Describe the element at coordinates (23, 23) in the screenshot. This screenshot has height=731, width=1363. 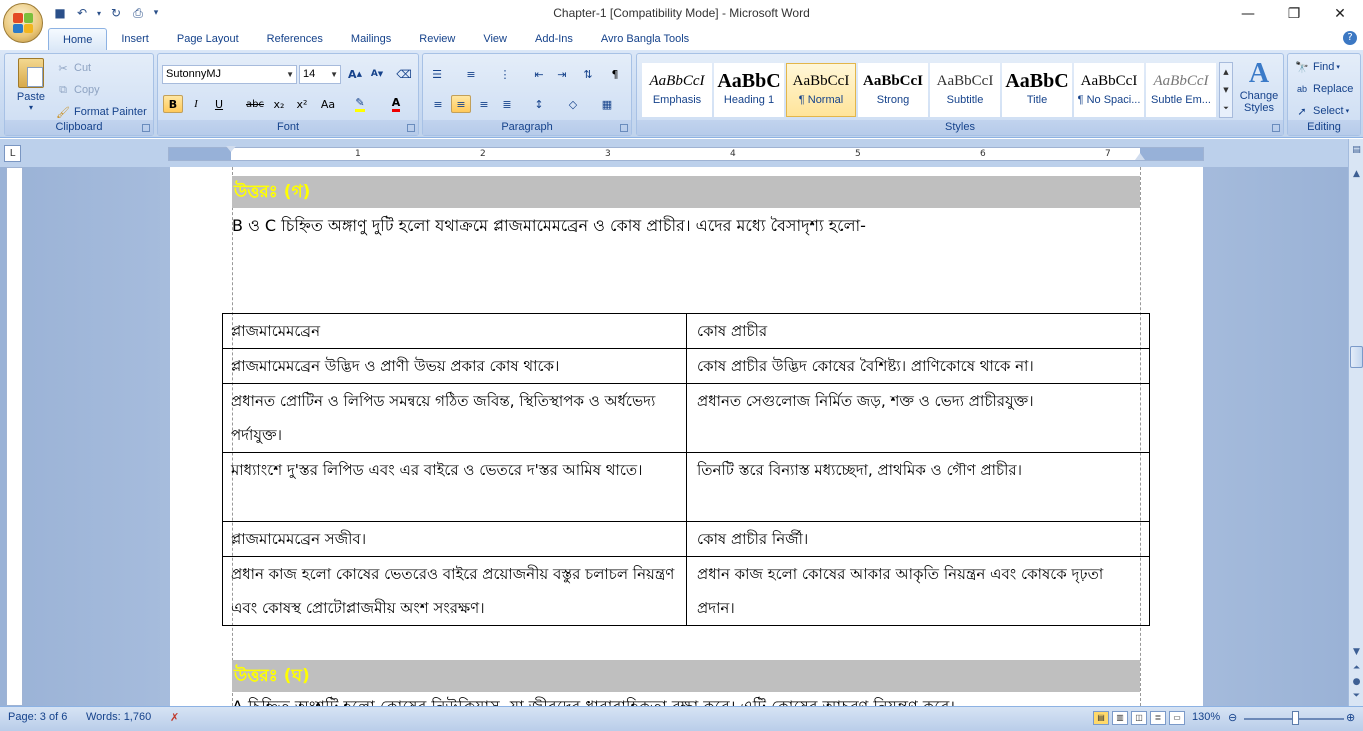
I see `office-button` at that location.